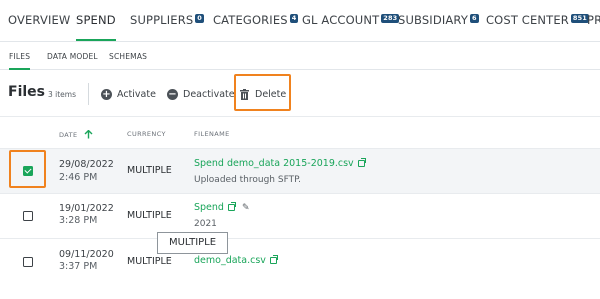 The width and height of the screenshot is (600, 299). Describe the element at coordinates (136, 94) in the screenshot. I see `activate-label: Activate` at that location.